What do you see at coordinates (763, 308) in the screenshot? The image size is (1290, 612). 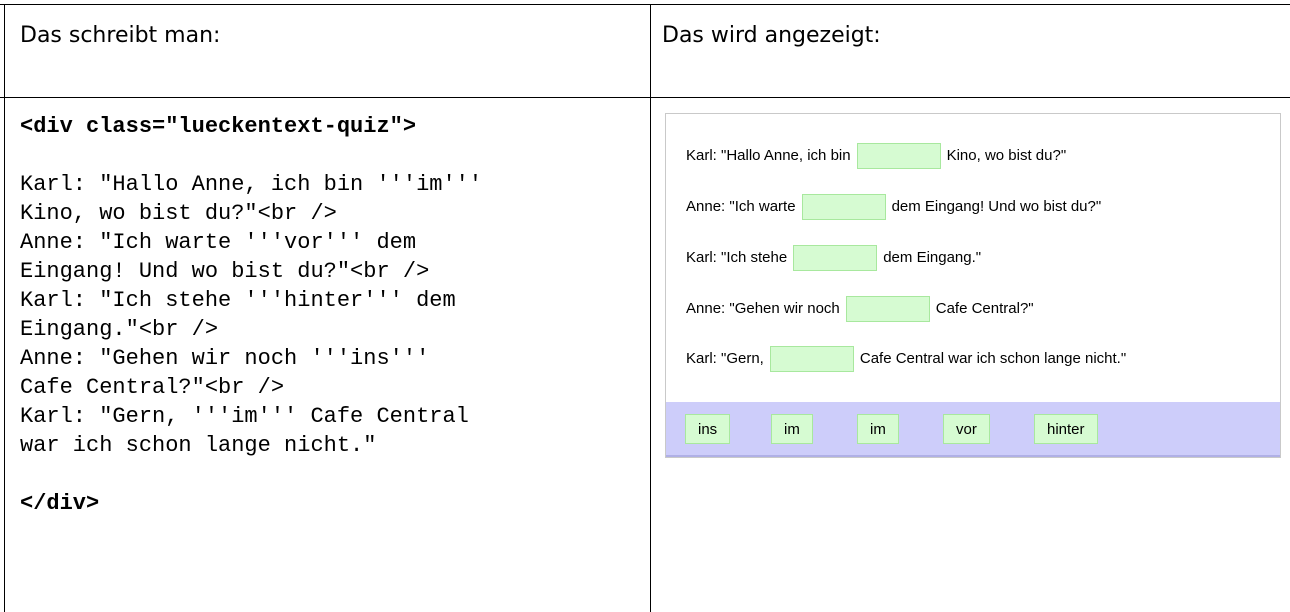 I see `sentence-before: Anne: "Gehen wir noch` at bounding box center [763, 308].